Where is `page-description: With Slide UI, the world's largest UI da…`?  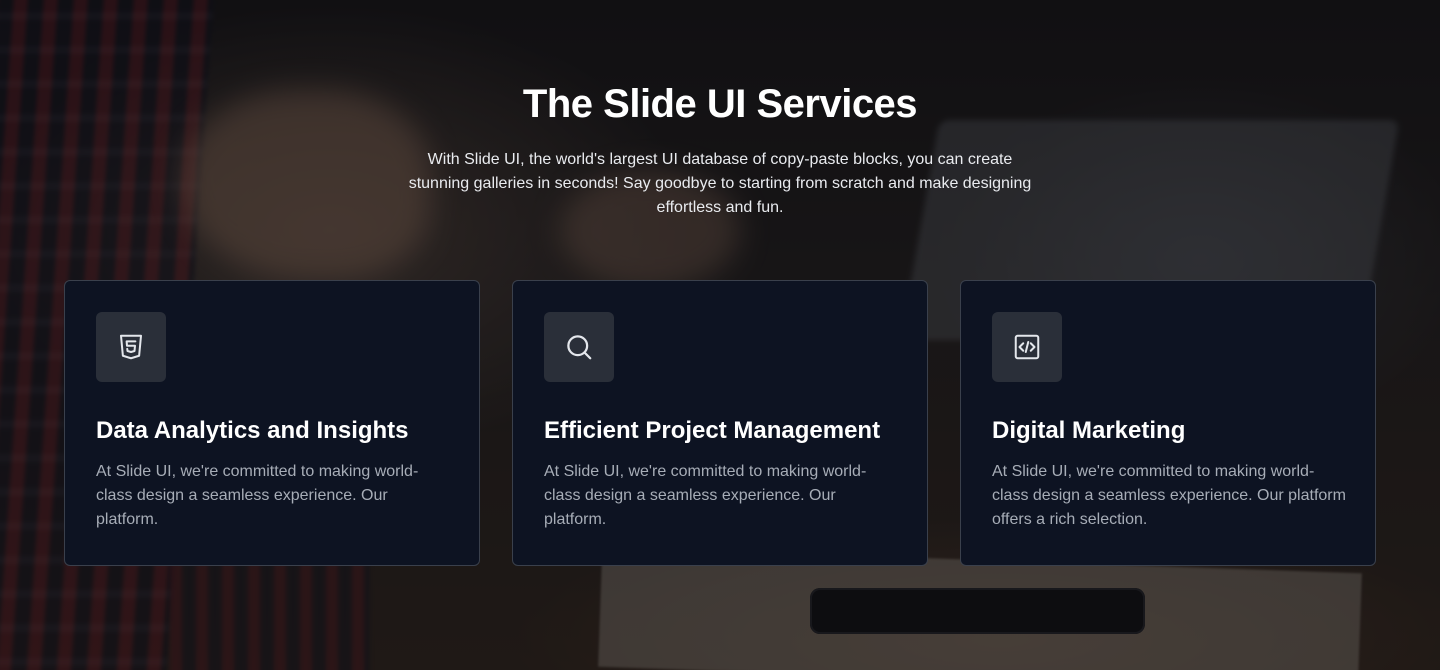
page-description: With Slide UI, the world's largest UI da… is located at coordinates (720, 183).